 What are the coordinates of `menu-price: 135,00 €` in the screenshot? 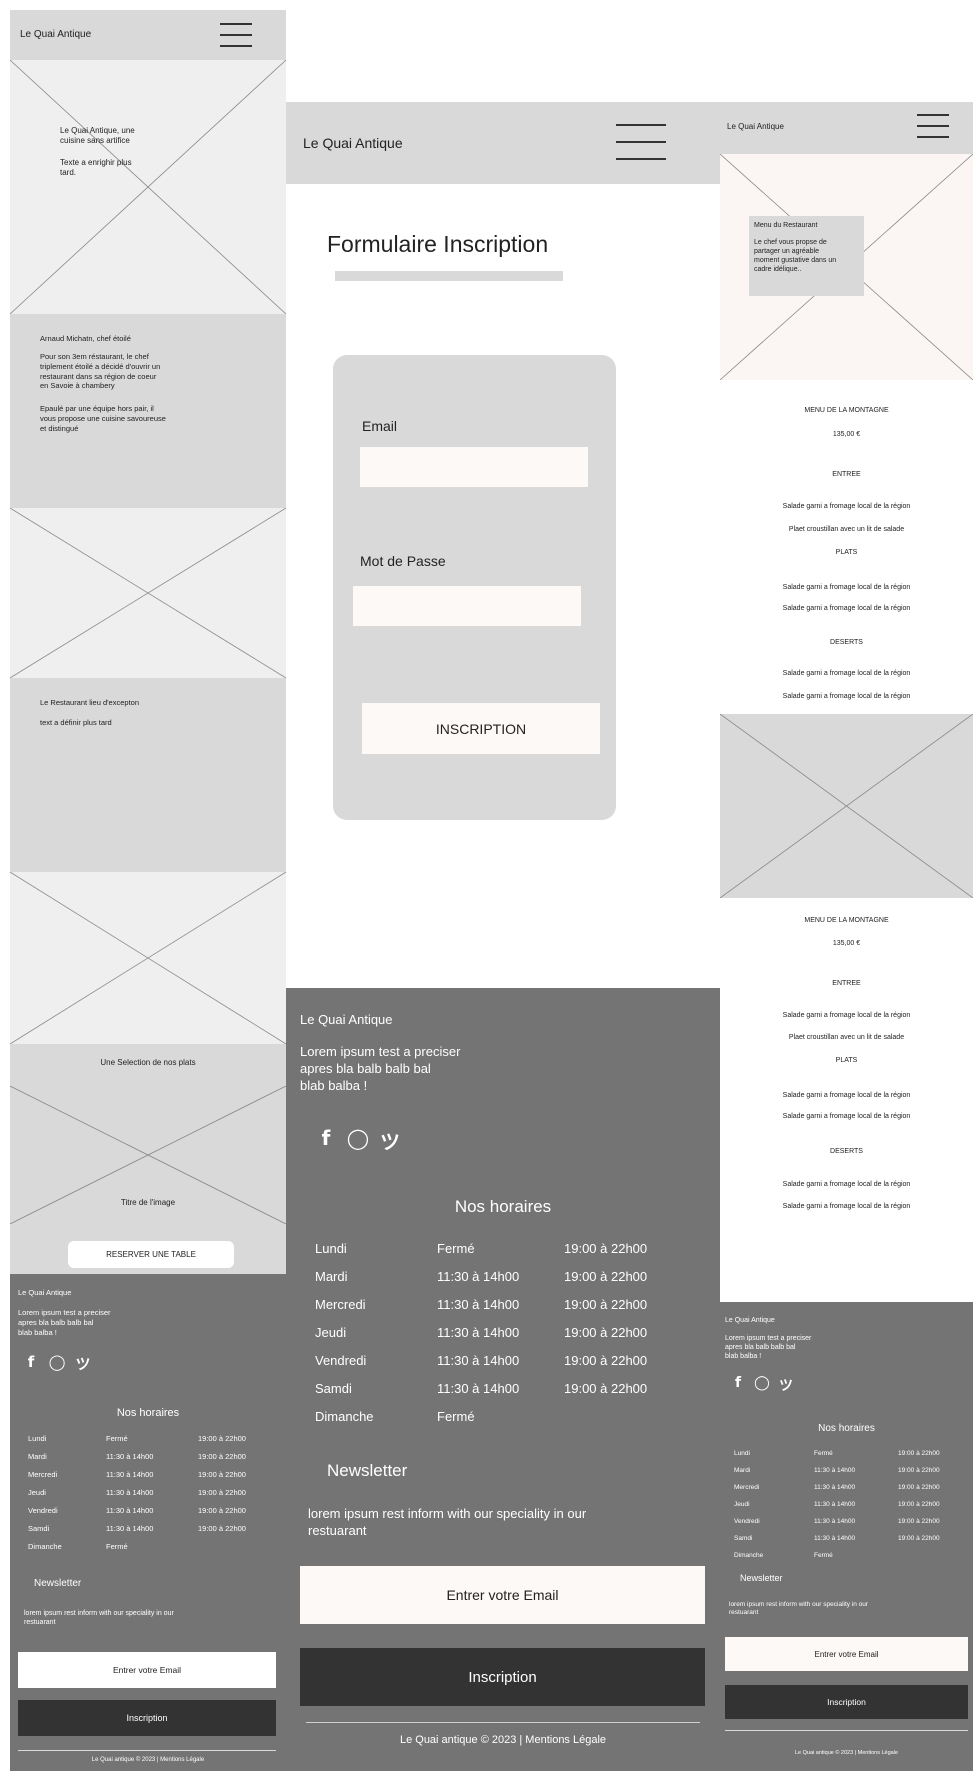 It's located at (846, 943).